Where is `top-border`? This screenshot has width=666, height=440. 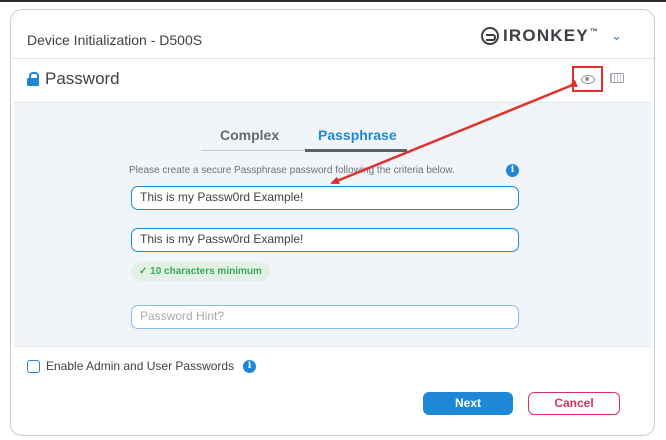
top-border is located at coordinates (333, 1).